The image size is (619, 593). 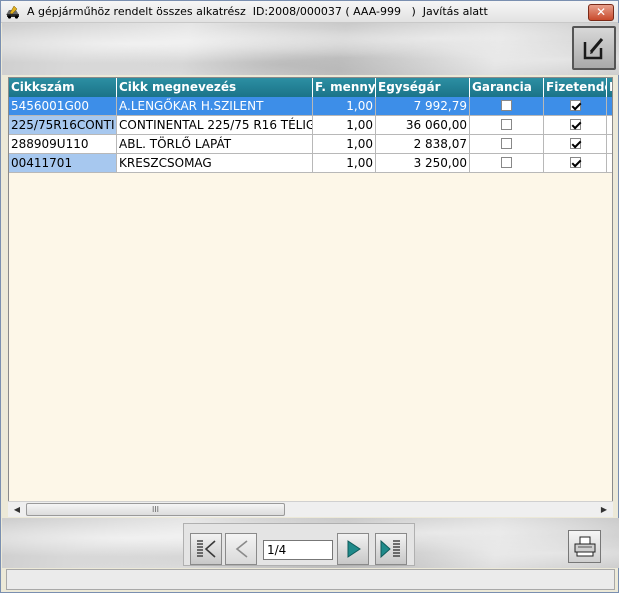 What do you see at coordinates (63, 163) in the screenshot?
I see `cell-code: 00411701` at bounding box center [63, 163].